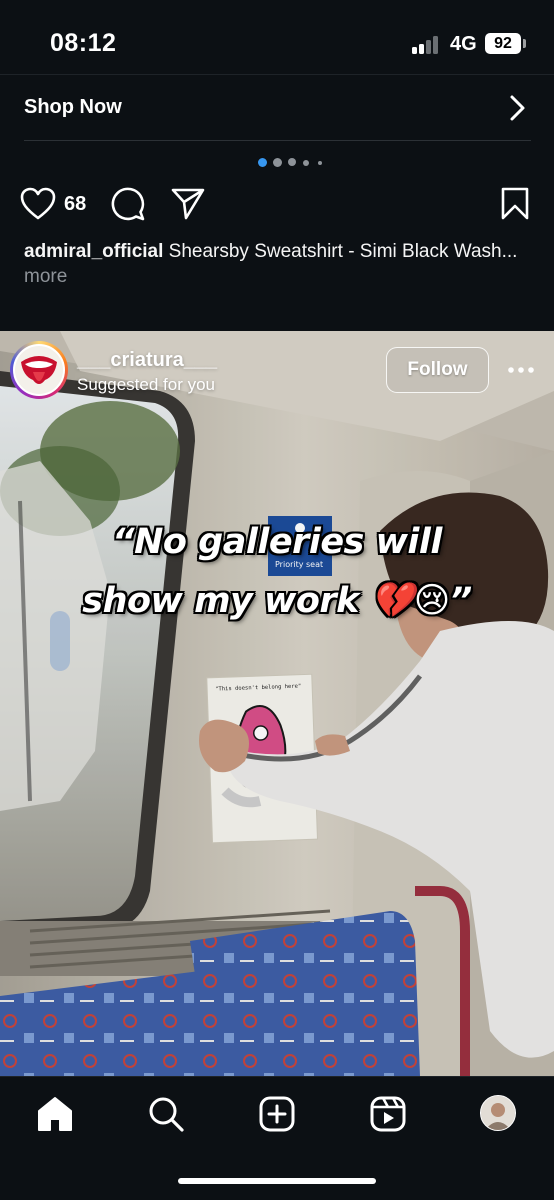 This screenshot has height=1200, width=554. I want to click on caption-more-link: more, so click(45, 276).